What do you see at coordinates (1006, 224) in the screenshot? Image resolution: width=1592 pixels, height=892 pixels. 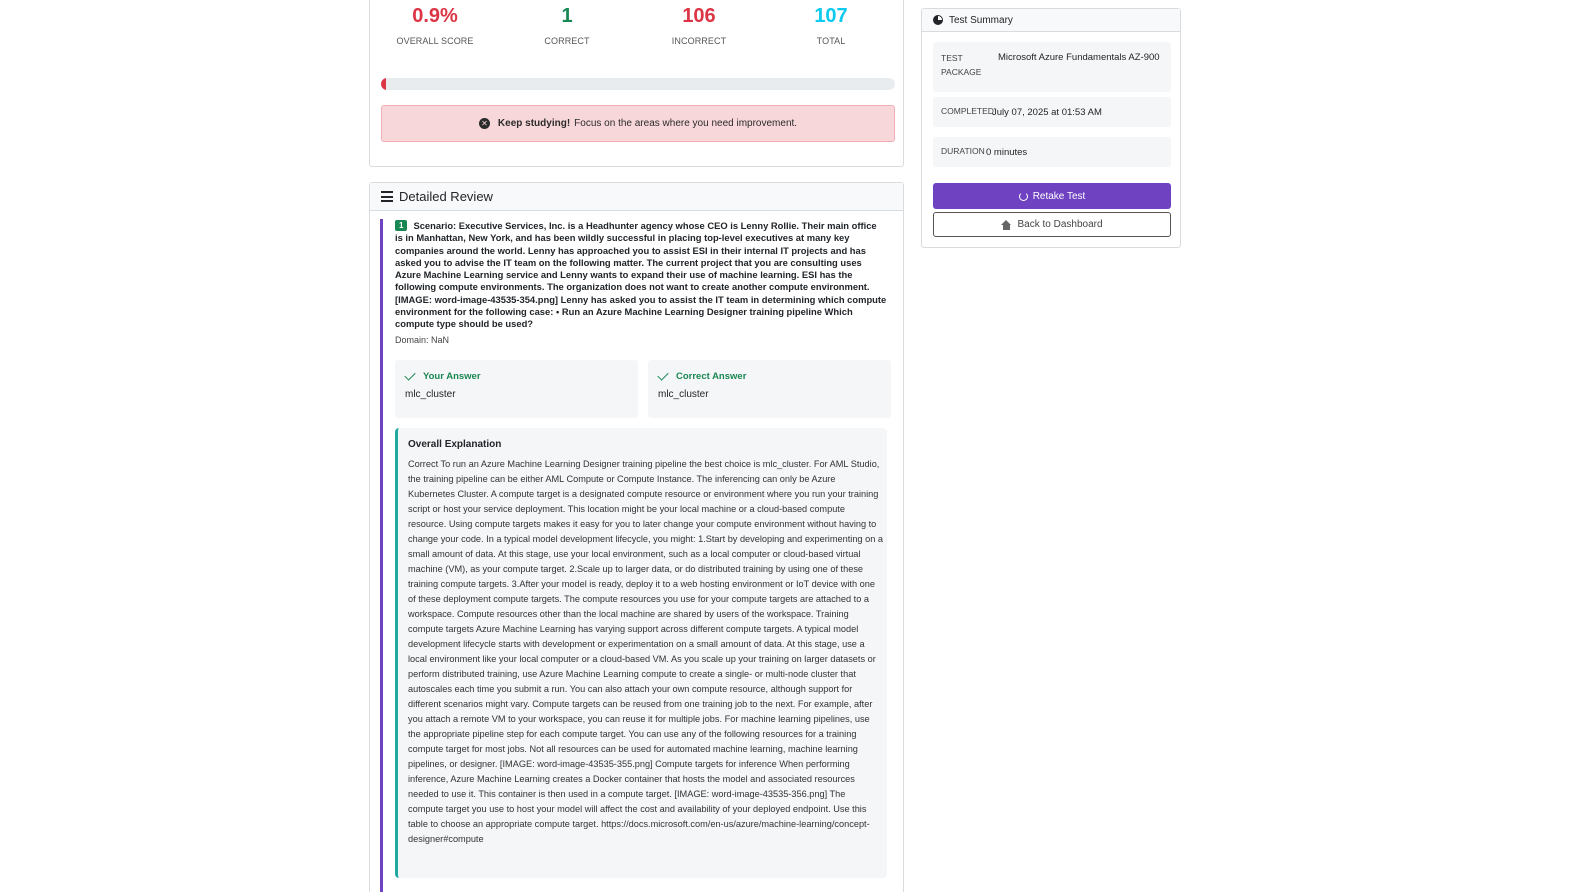 I see `home-icon` at bounding box center [1006, 224].